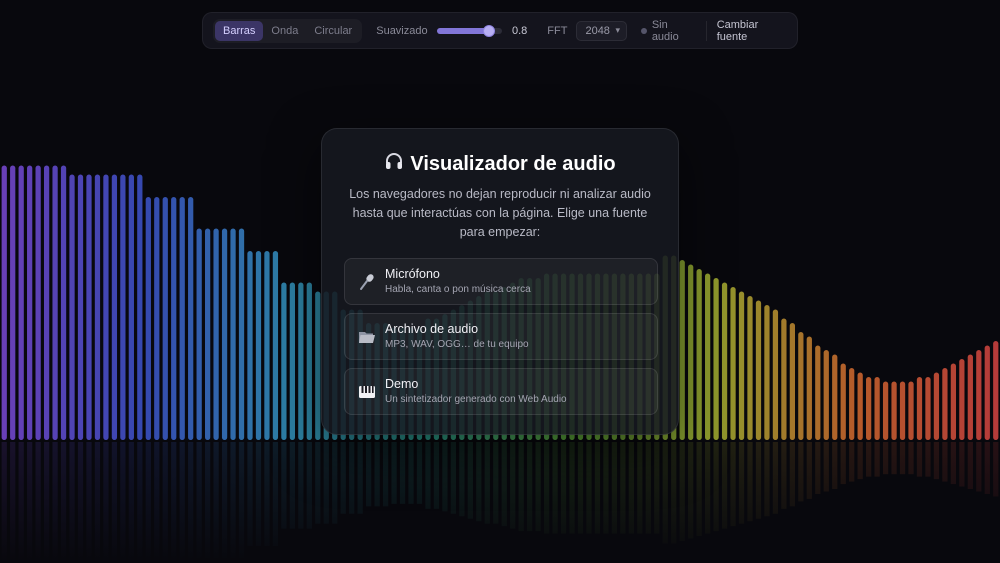  I want to click on mode-tab-onda: Onda, so click(284, 31).